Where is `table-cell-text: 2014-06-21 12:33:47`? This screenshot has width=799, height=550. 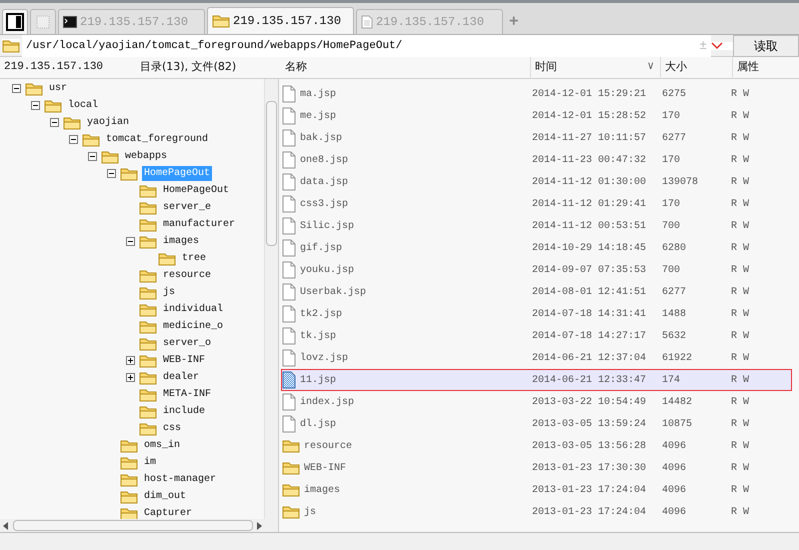
table-cell-text: 2014-06-21 12:33:47 is located at coordinates (590, 381).